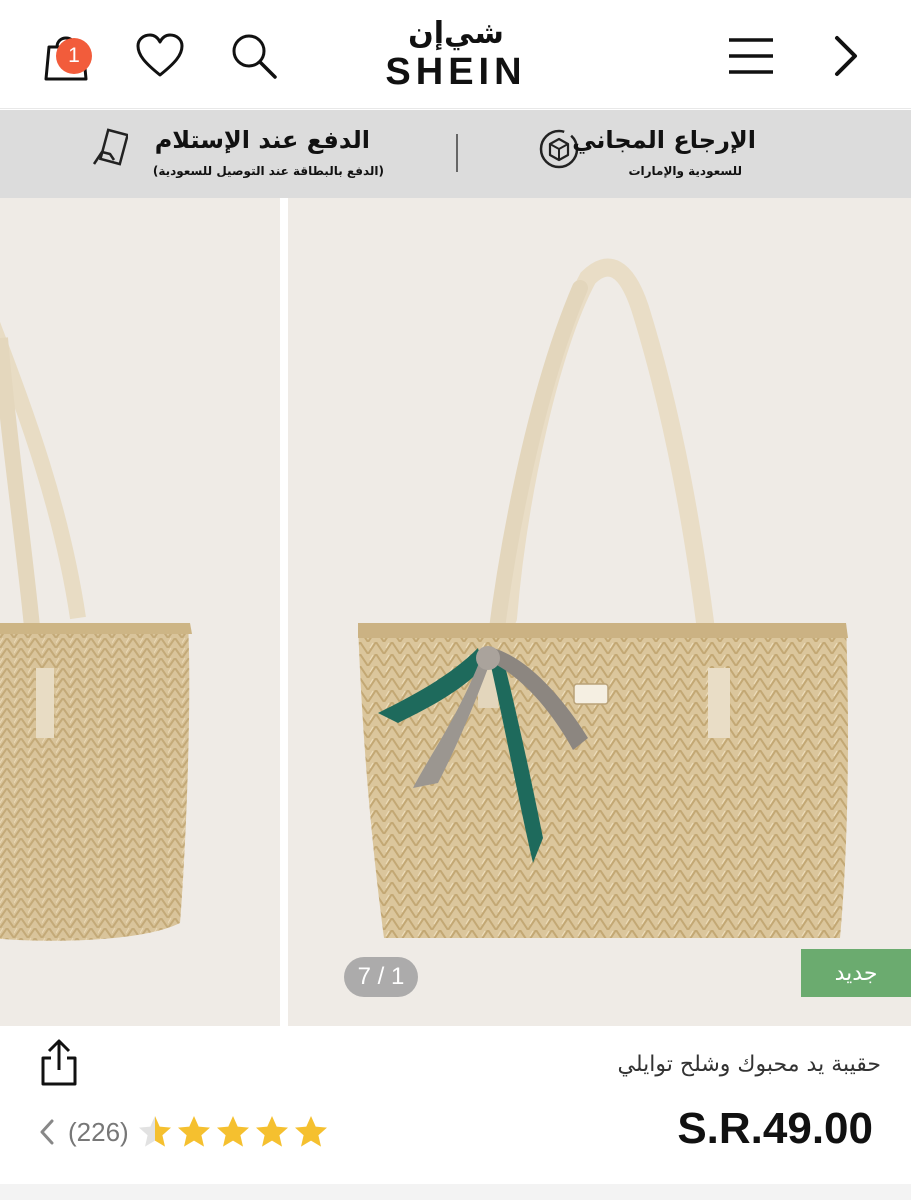 Image resolution: width=911 pixels, height=1200 pixels. I want to click on top-navigation-bar: 1 شي‌إن SHEIN, so click(455, 54).